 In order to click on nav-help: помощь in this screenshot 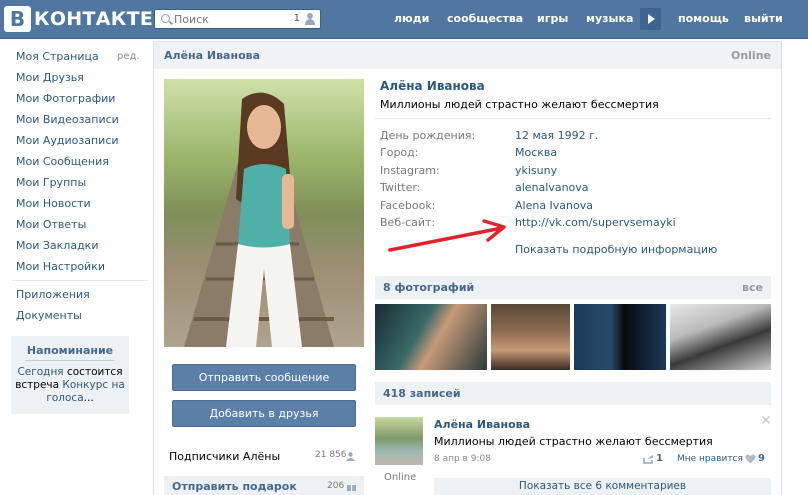, I will do `click(703, 18)`.